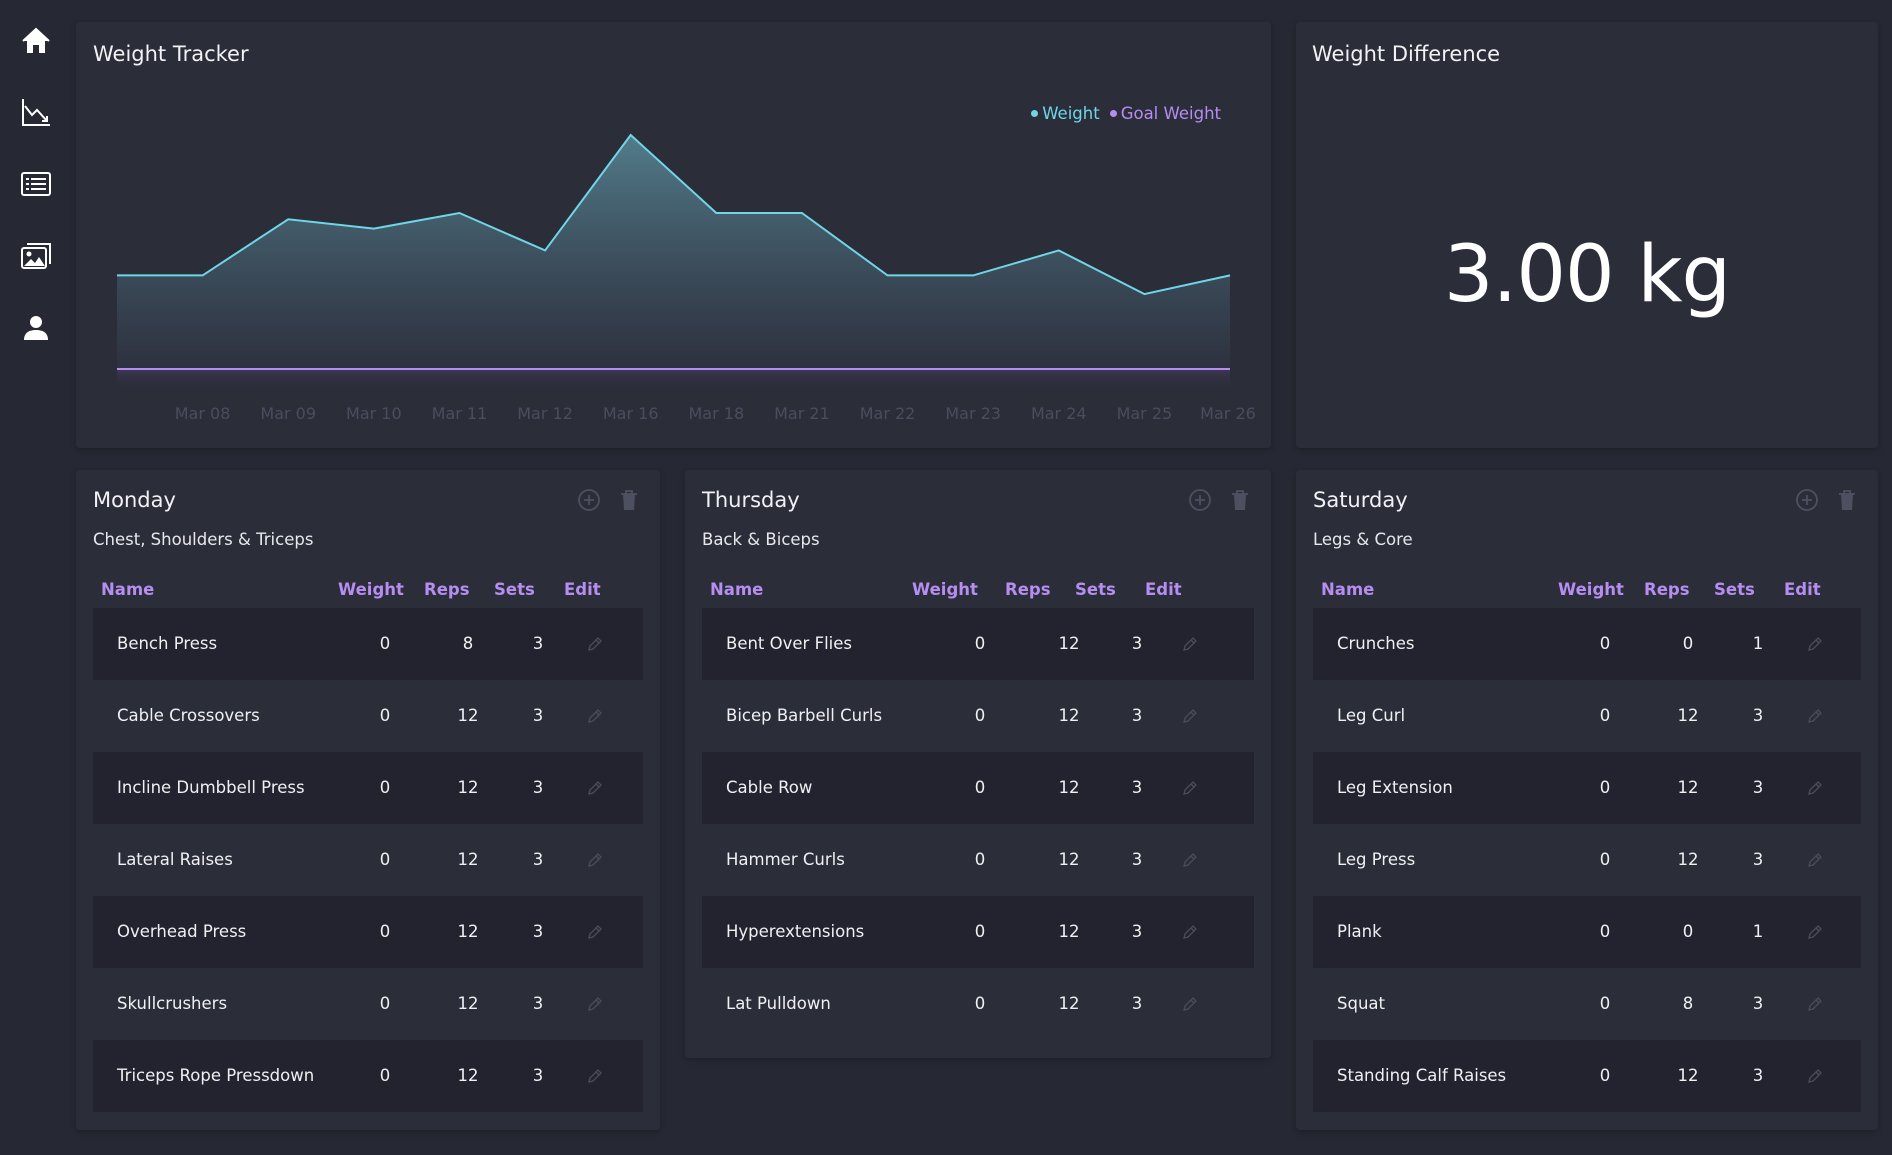 Image resolution: width=1892 pixels, height=1155 pixels. What do you see at coordinates (1363, 539) in the screenshot?
I see `saturday-subtitle: Legs & Core` at bounding box center [1363, 539].